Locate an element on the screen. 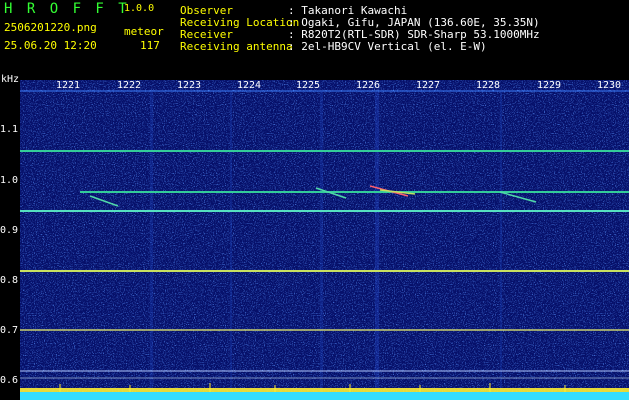 This screenshot has height=400, width=629. antenna-label: Receiving antenna is located at coordinates (236, 46).